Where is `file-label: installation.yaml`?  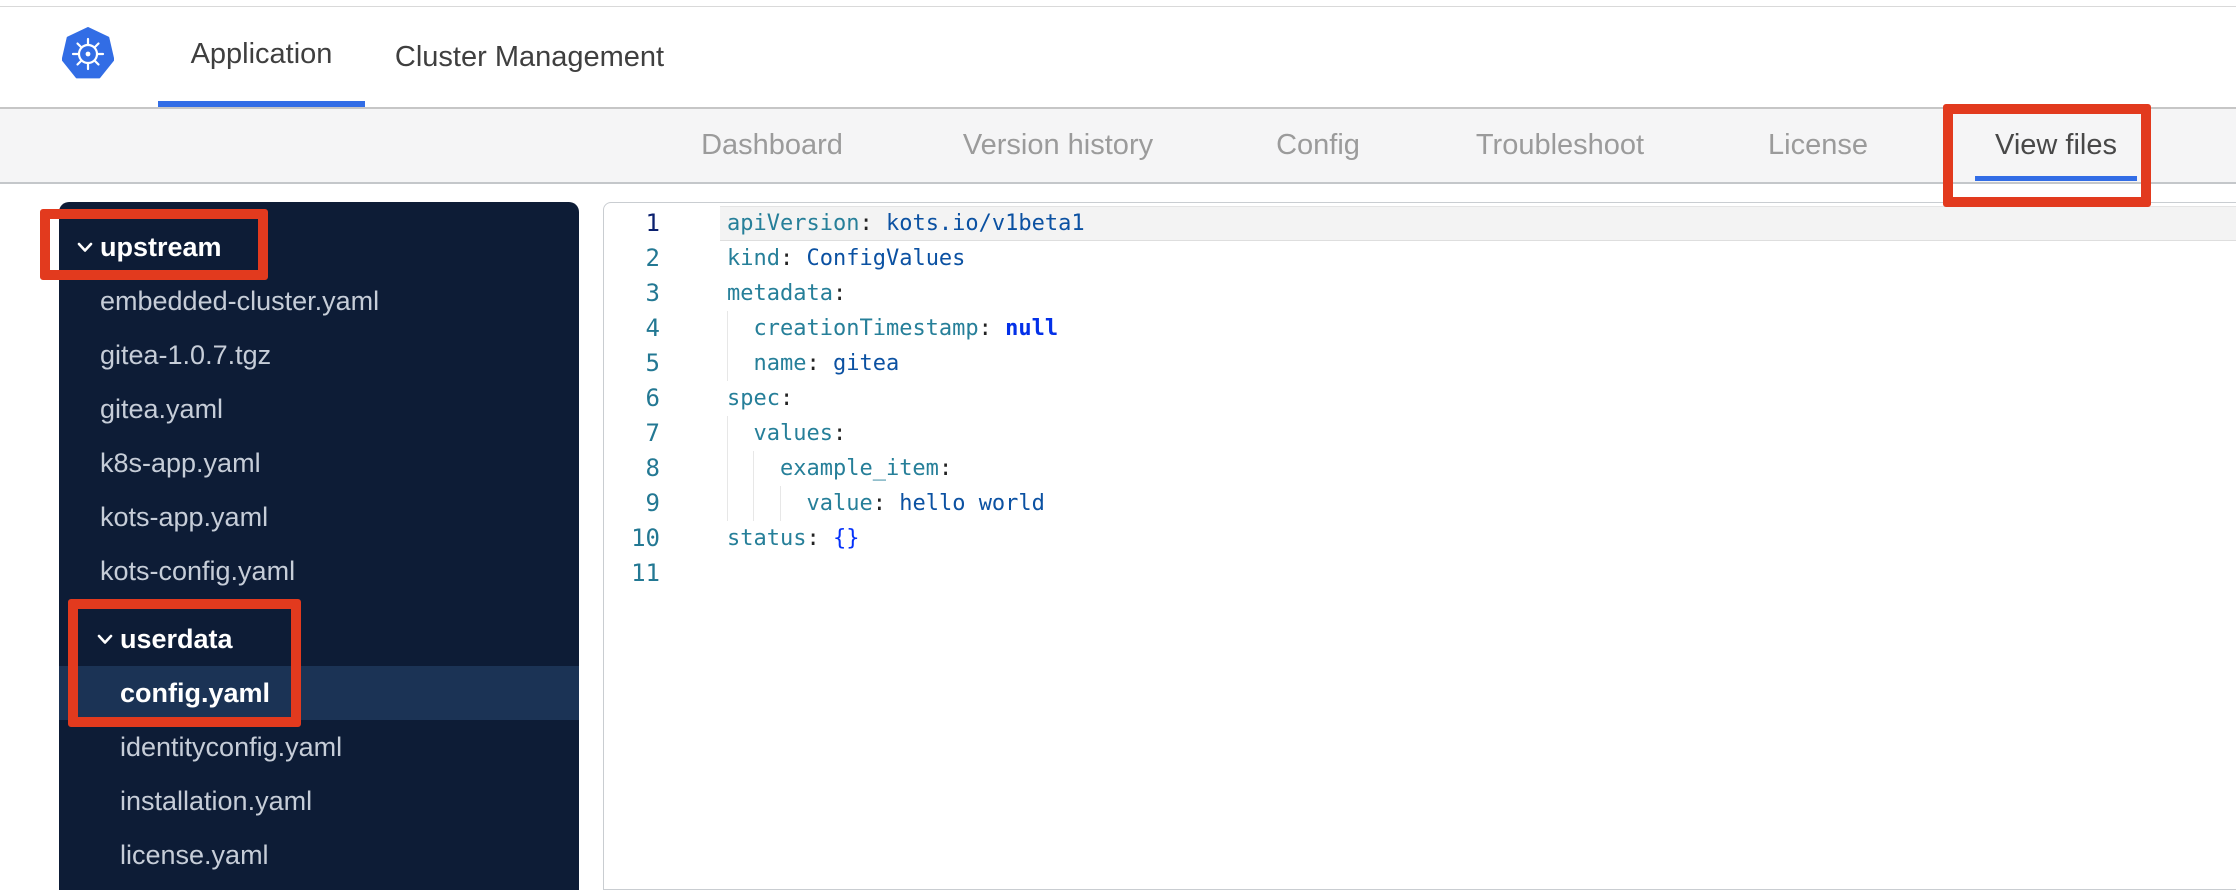 file-label: installation.yaml is located at coordinates (216, 800).